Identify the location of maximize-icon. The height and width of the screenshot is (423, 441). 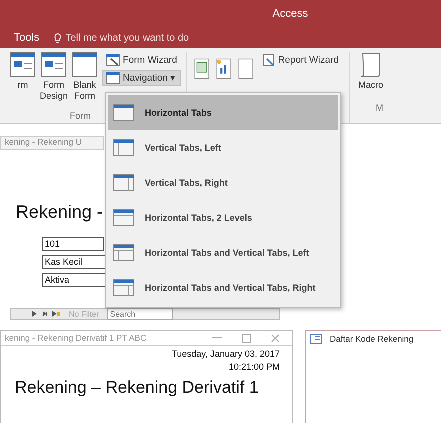
(246, 338).